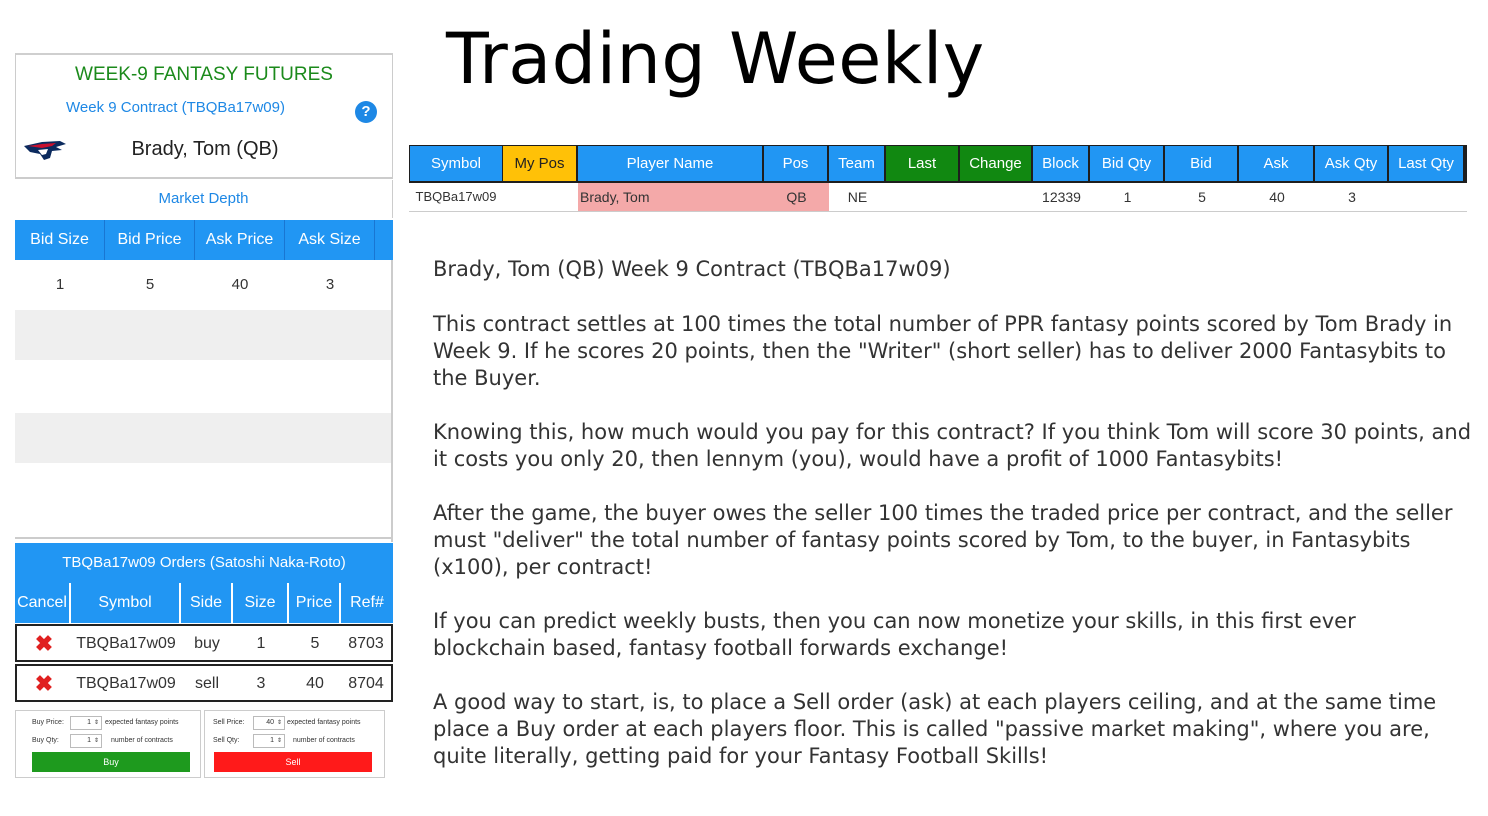 The height and width of the screenshot is (816, 1488). What do you see at coordinates (1351, 163) in the screenshot?
I see `column-header-ask-qty: Ask Qty` at bounding box center [1351, 163].